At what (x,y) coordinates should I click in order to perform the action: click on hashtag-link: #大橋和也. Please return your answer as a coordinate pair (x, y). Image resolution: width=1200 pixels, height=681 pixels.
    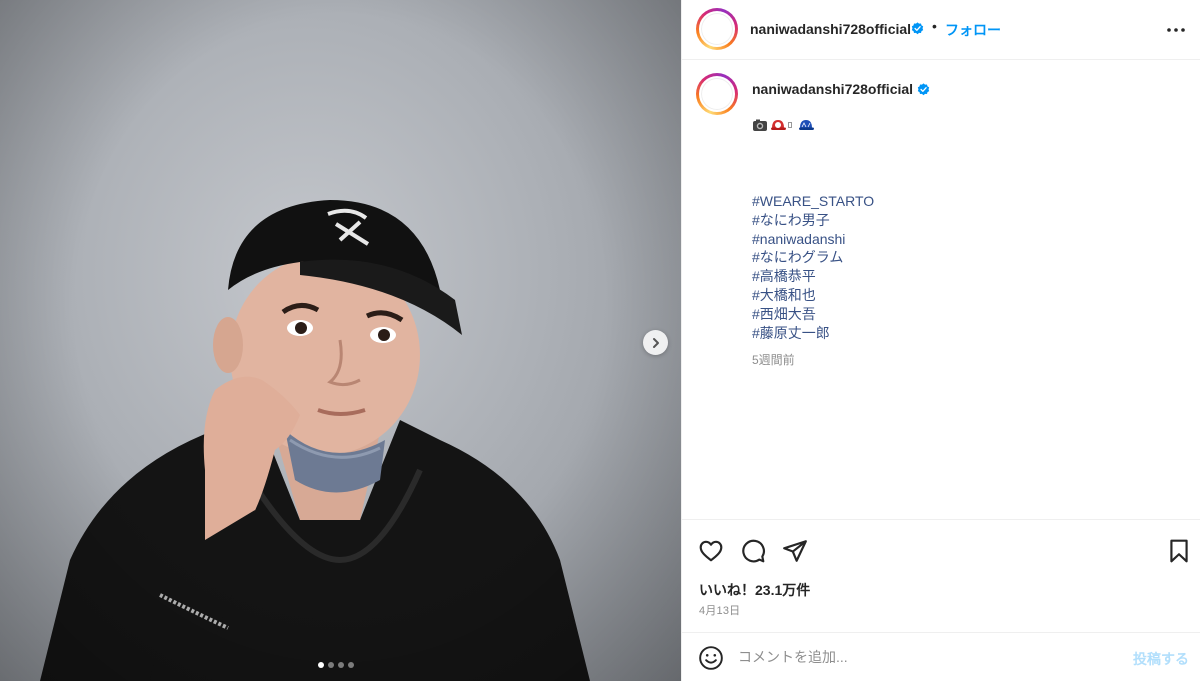
    Looking at the image, I should click on (813, 295).